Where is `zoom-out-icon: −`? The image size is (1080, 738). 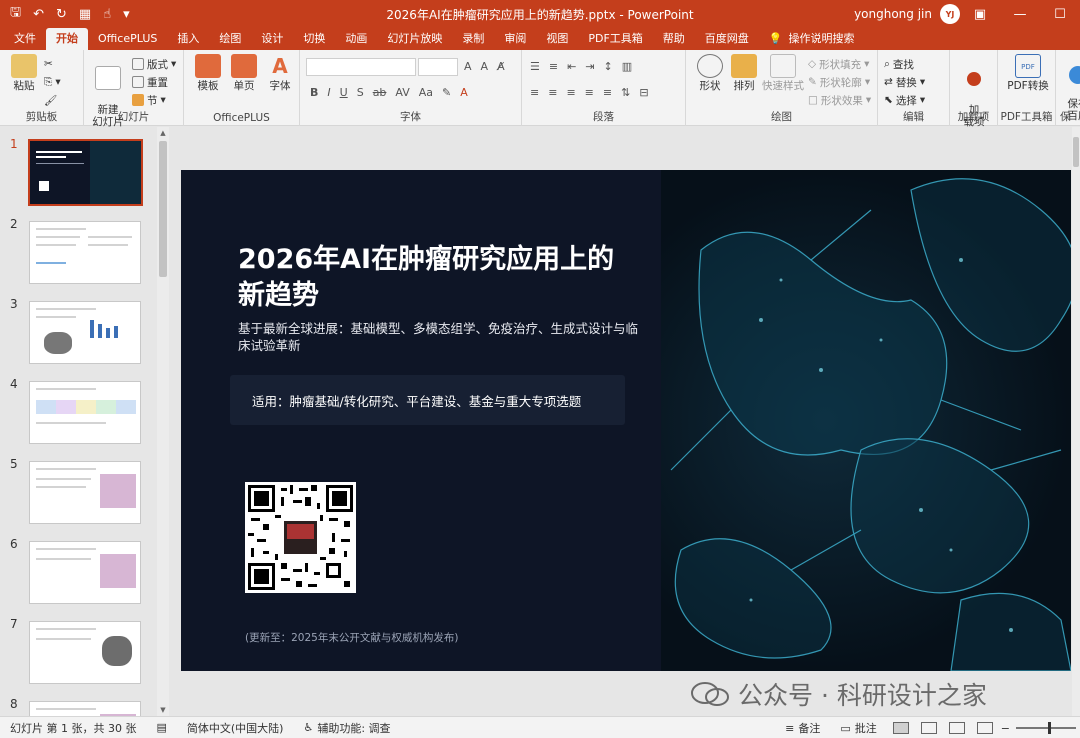 zoom-out-icon: − is located at coordinates (1005, 728).